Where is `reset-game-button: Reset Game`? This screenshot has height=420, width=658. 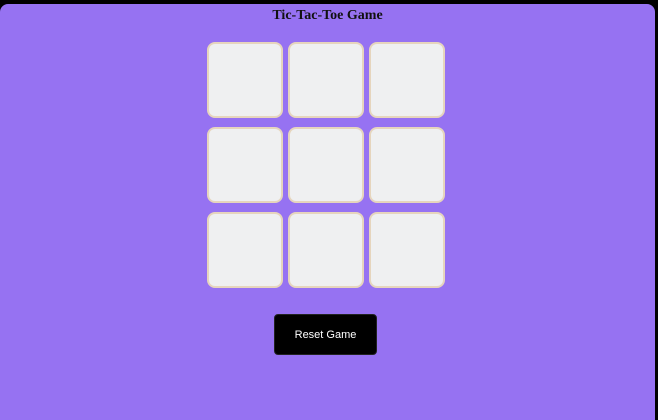 reset-game-button: Reset Game is located at coordinates (325, 334).